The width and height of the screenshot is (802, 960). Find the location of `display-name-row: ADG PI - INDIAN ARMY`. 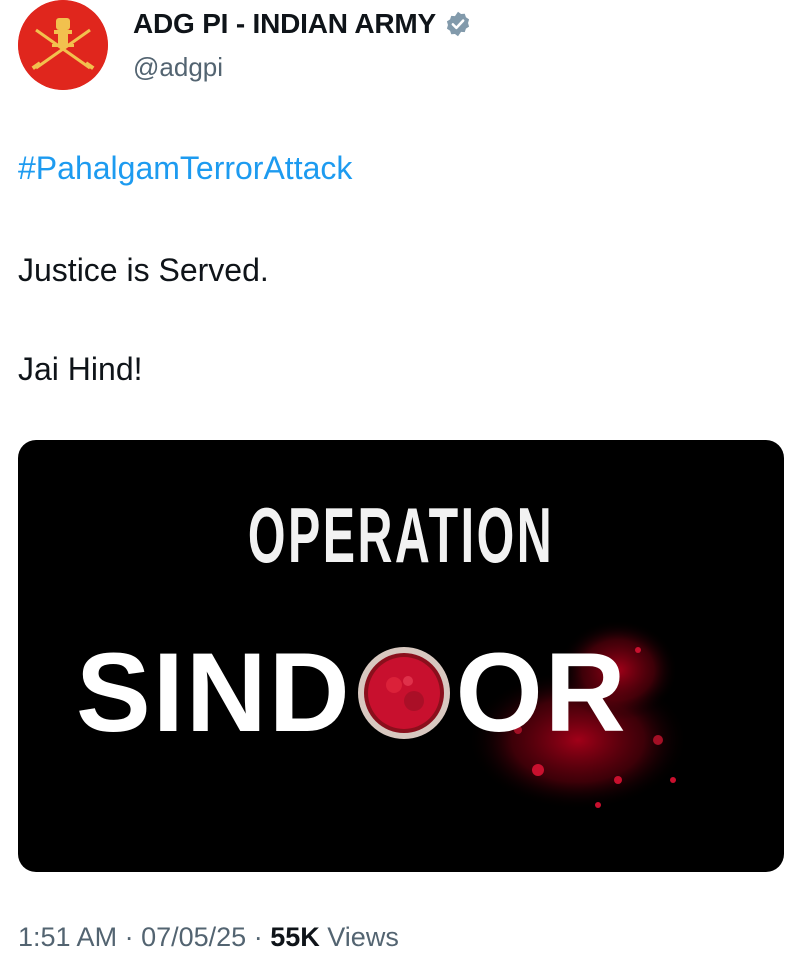

display-name-row: ADG PI - INDIAN ARMY is located at coordinates (302, 24).